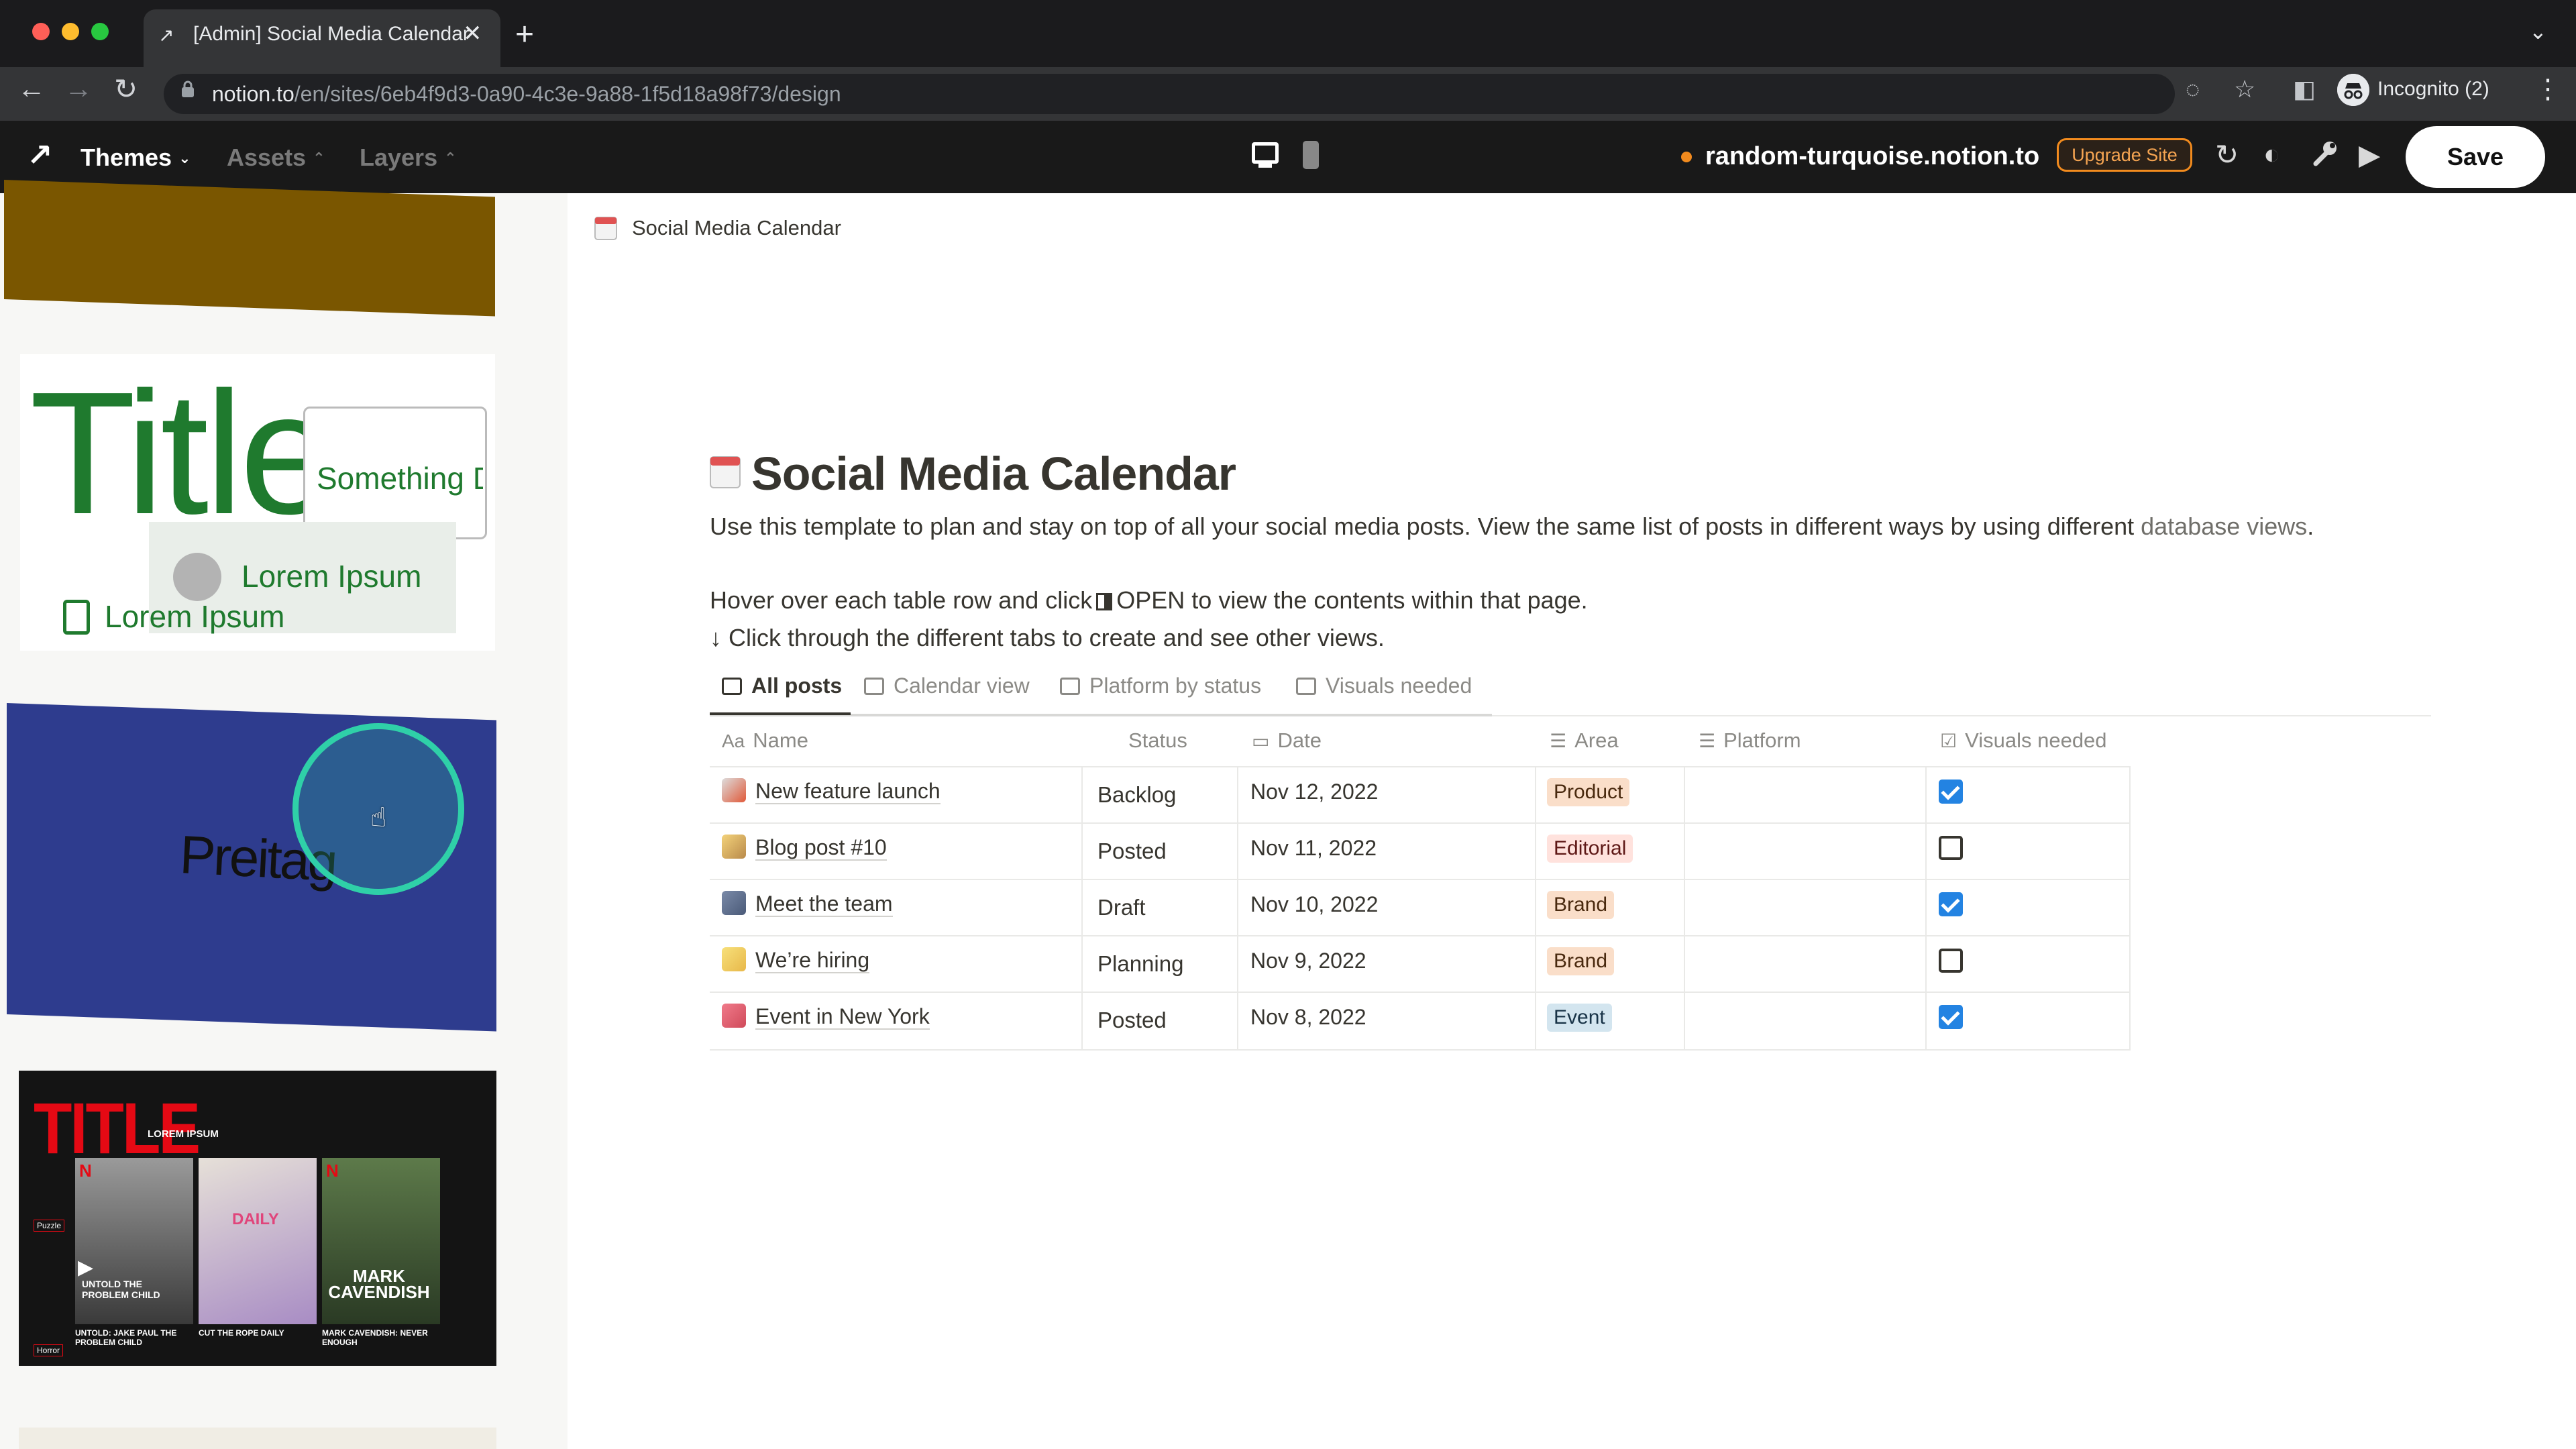 Image resolution: width=2576 pixels, height=1449 pixels. I want to click on desktop-preview-icon, so click(1265, 153).